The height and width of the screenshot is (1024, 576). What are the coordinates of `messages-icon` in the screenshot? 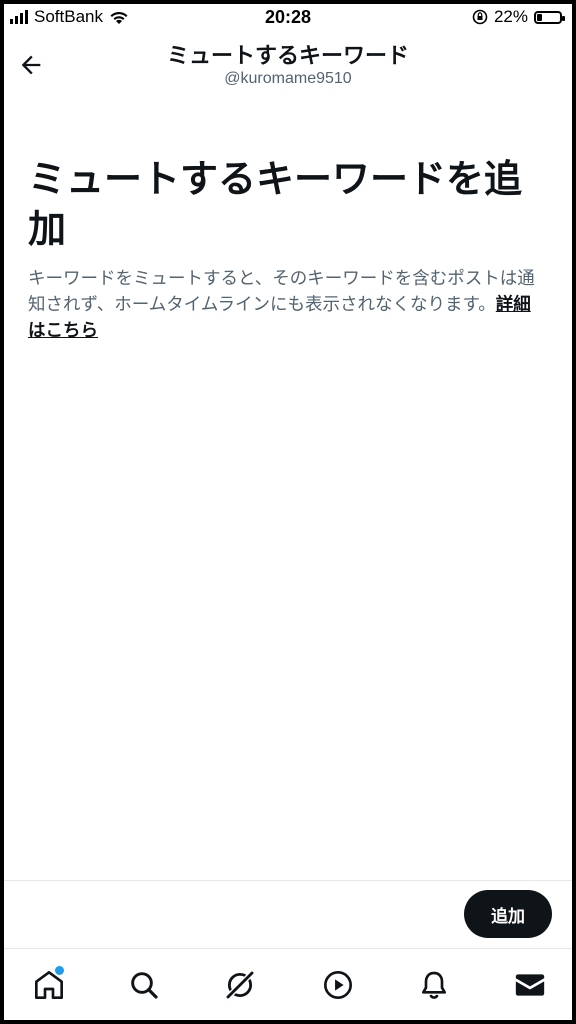 It's located at (530, 985).